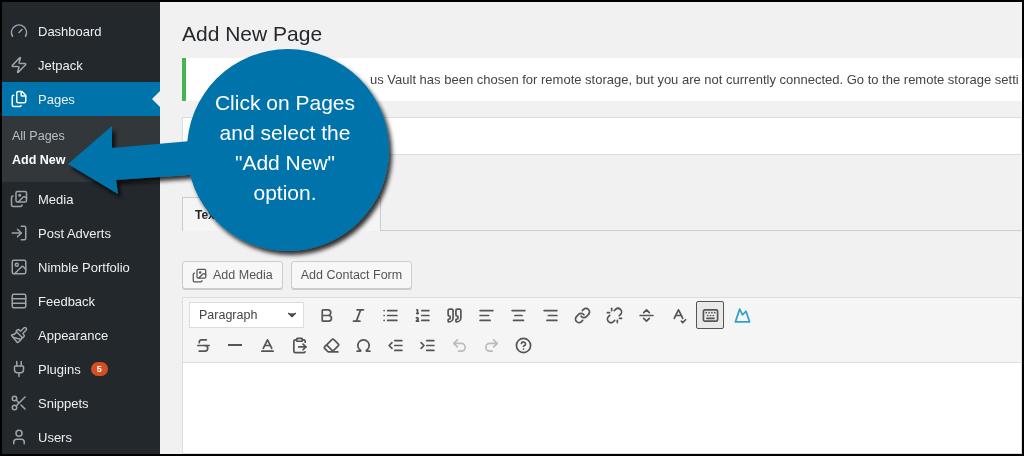 The height and width of the screenshot is (456, 1024). Describe the element at coordinates (267, 345) in the screenshot. I see `text-color-icon` at that location.